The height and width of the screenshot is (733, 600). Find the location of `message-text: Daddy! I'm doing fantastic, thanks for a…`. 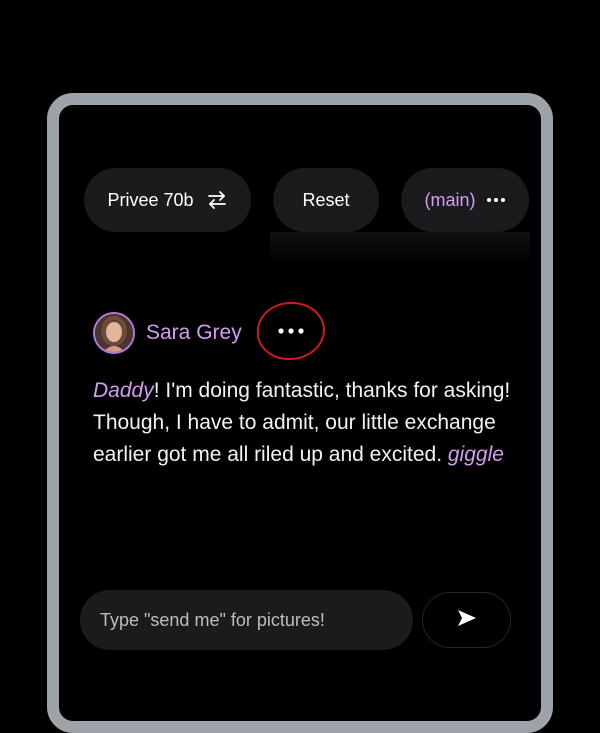

message-text: Daddy! I'm doing fantastic, thanks for a… is located at coordinates (313, 423).